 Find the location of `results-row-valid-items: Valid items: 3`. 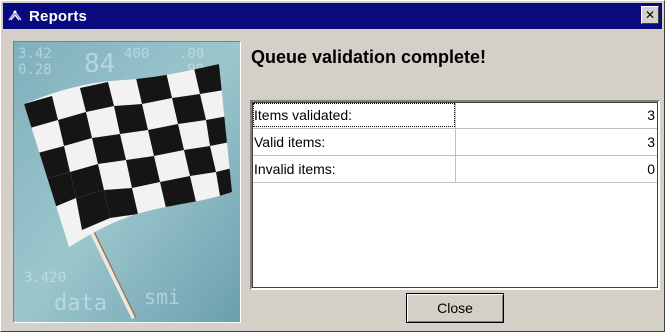

results-row-valid-items: Valid items: 3 is located at coordinates (455, 142).